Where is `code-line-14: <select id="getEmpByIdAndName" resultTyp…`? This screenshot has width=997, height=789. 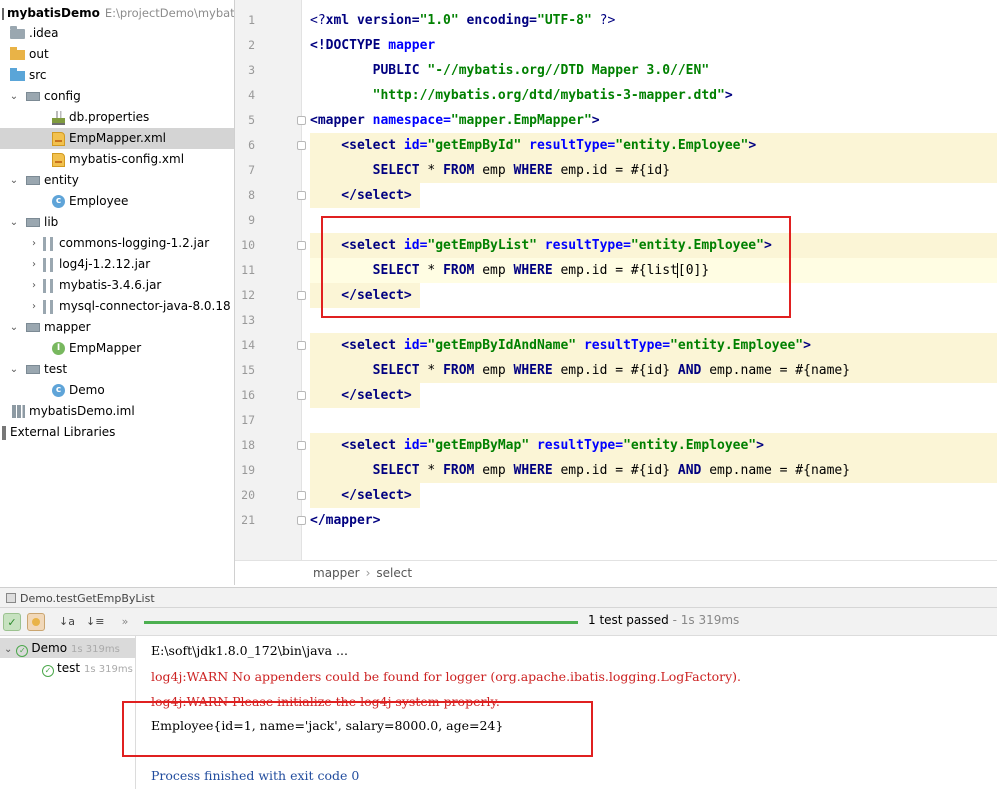 code-line-14: <select id="getEmpByIdAndName" resultTyp… is located at coordinates (560, 345).